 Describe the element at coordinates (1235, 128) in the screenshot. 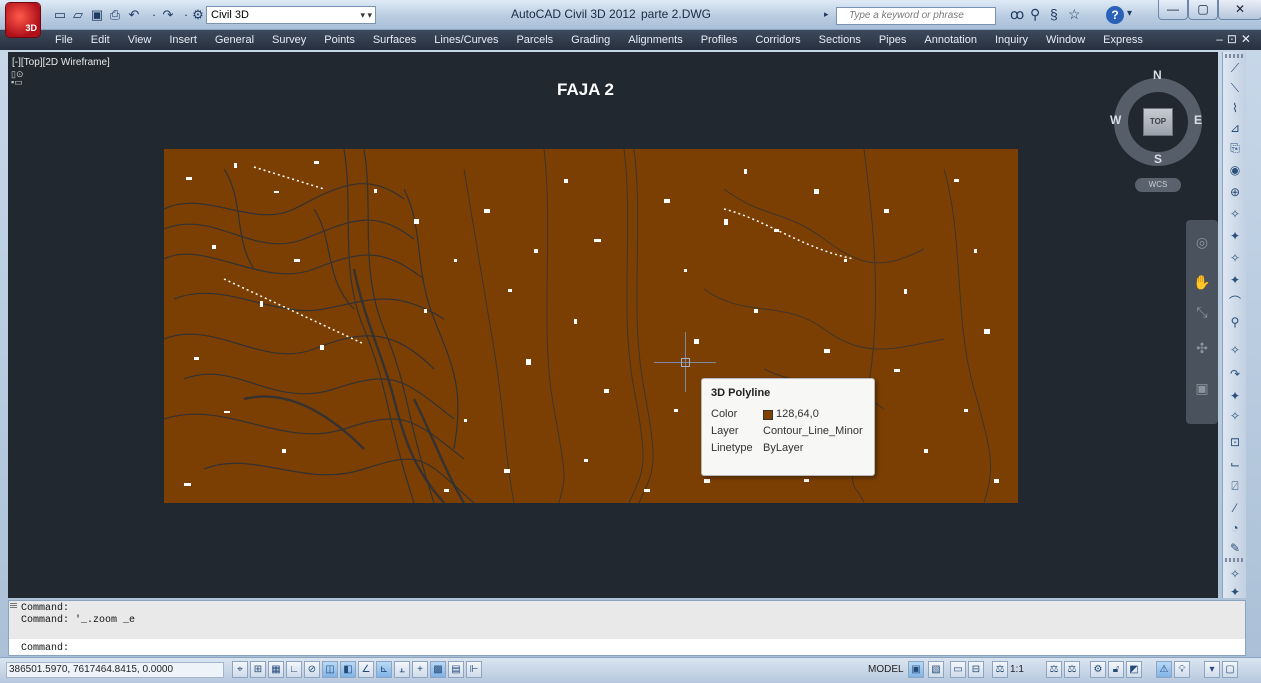

I see `polygon-icon: ⊿` at that location.